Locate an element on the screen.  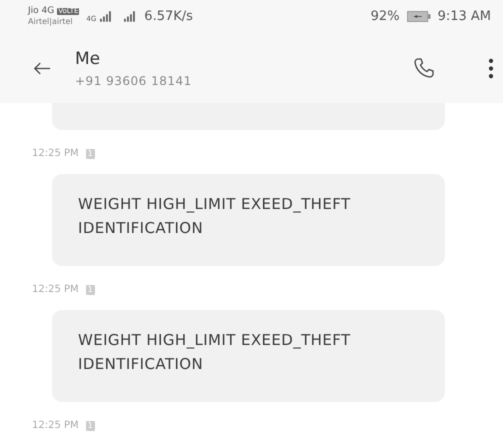
network-speed: 6.57K/s is located at coordinates (168, 16).